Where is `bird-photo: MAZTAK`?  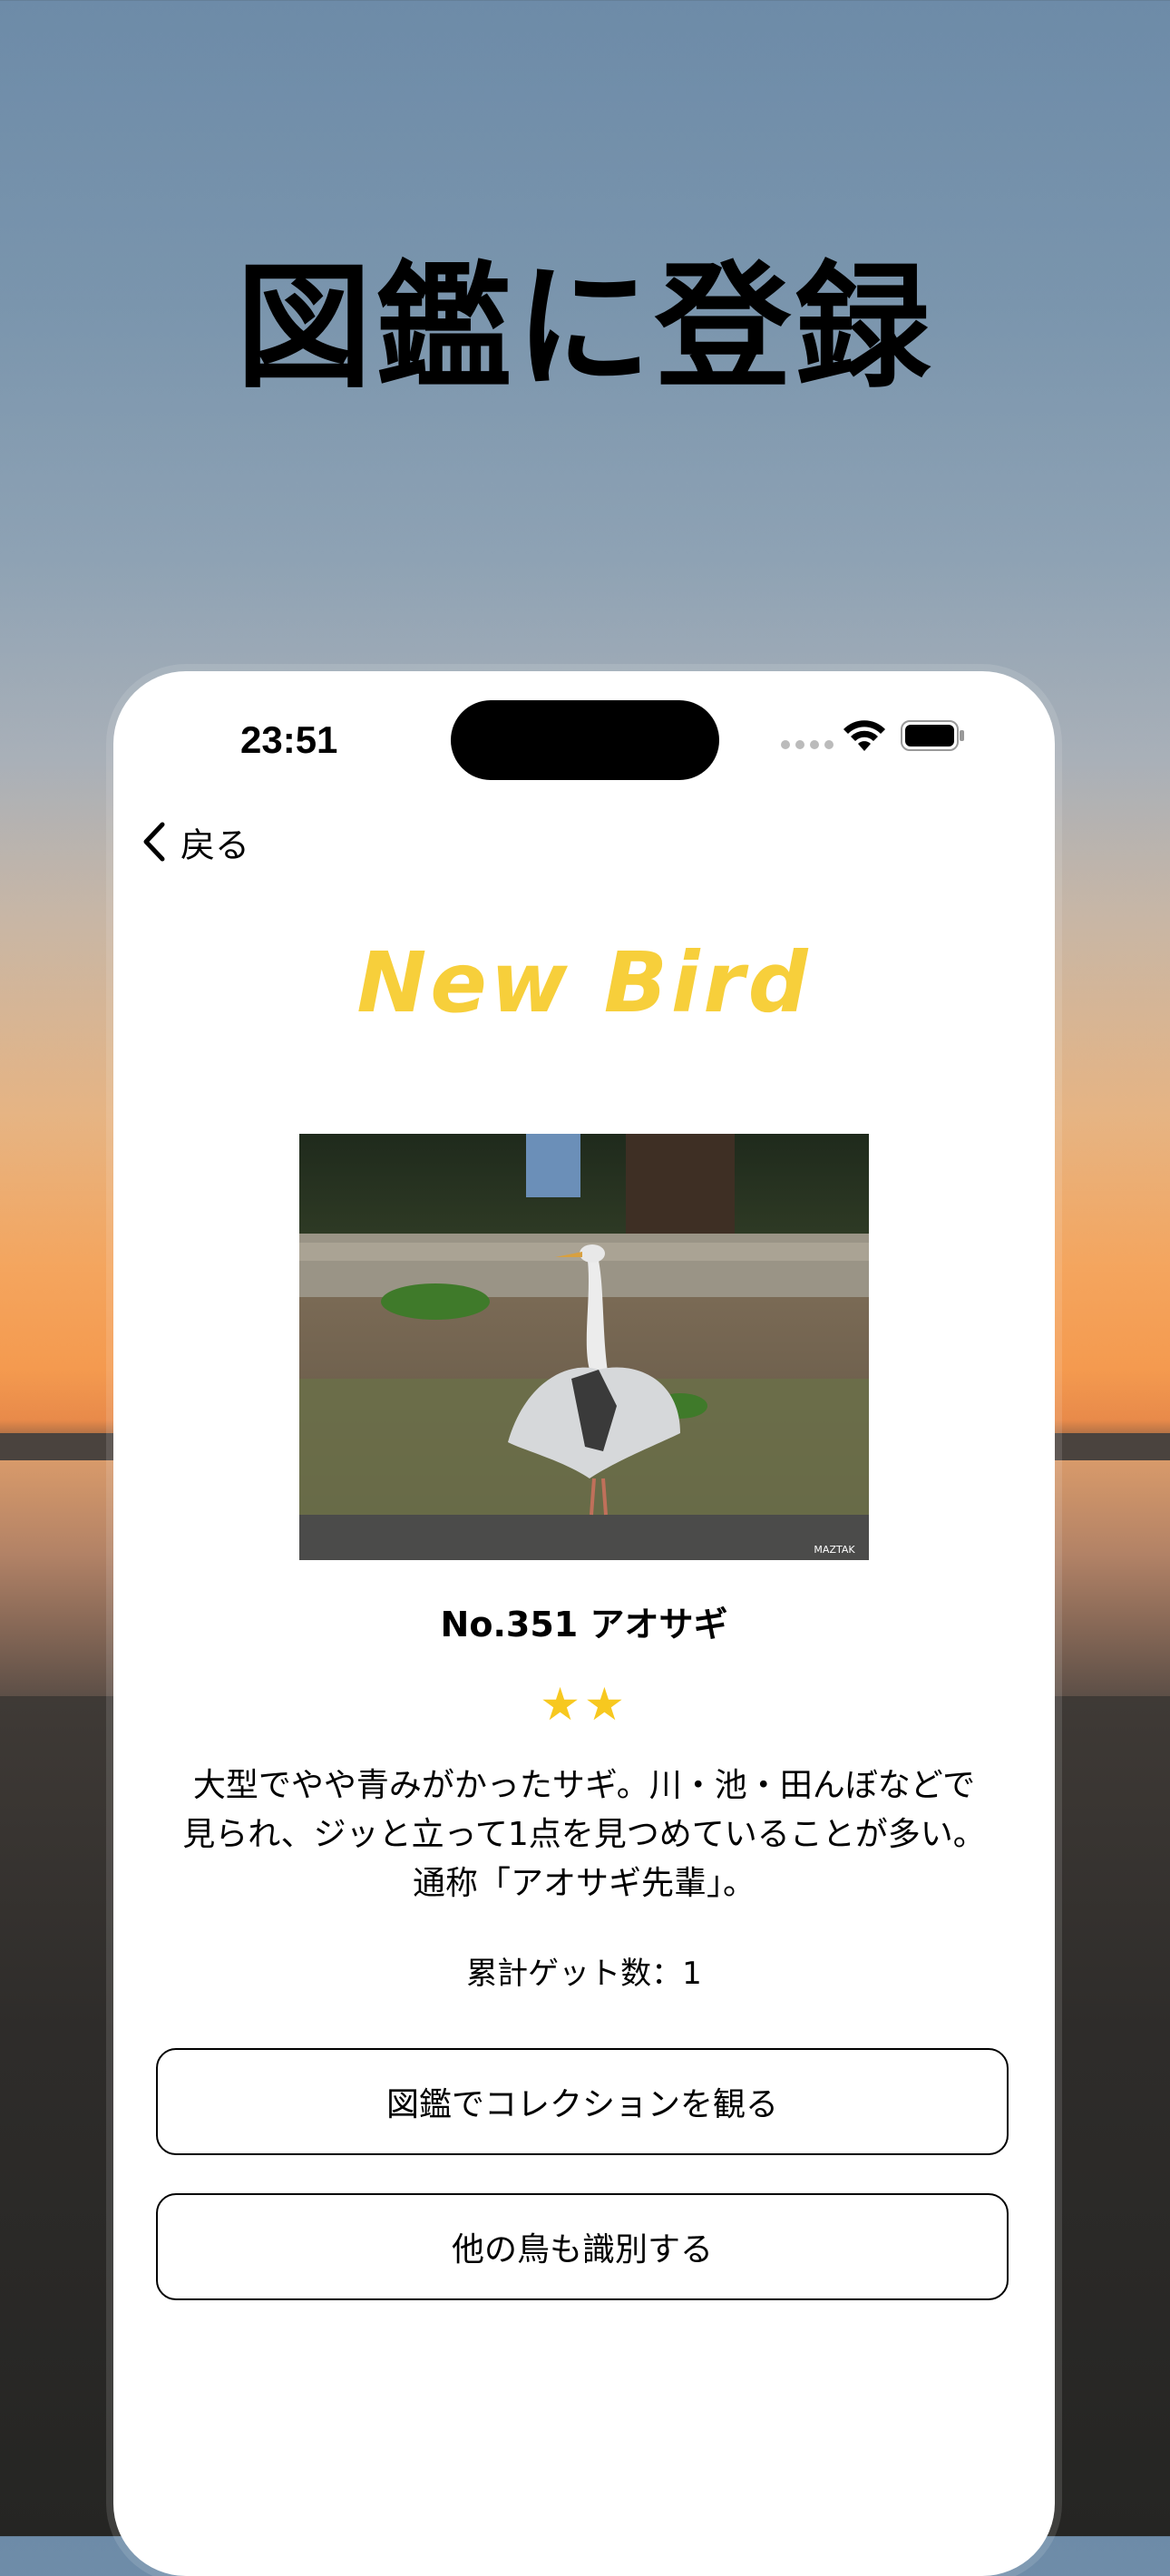 bird-photo: MAZTAK is located at coordinates (584, 1347).